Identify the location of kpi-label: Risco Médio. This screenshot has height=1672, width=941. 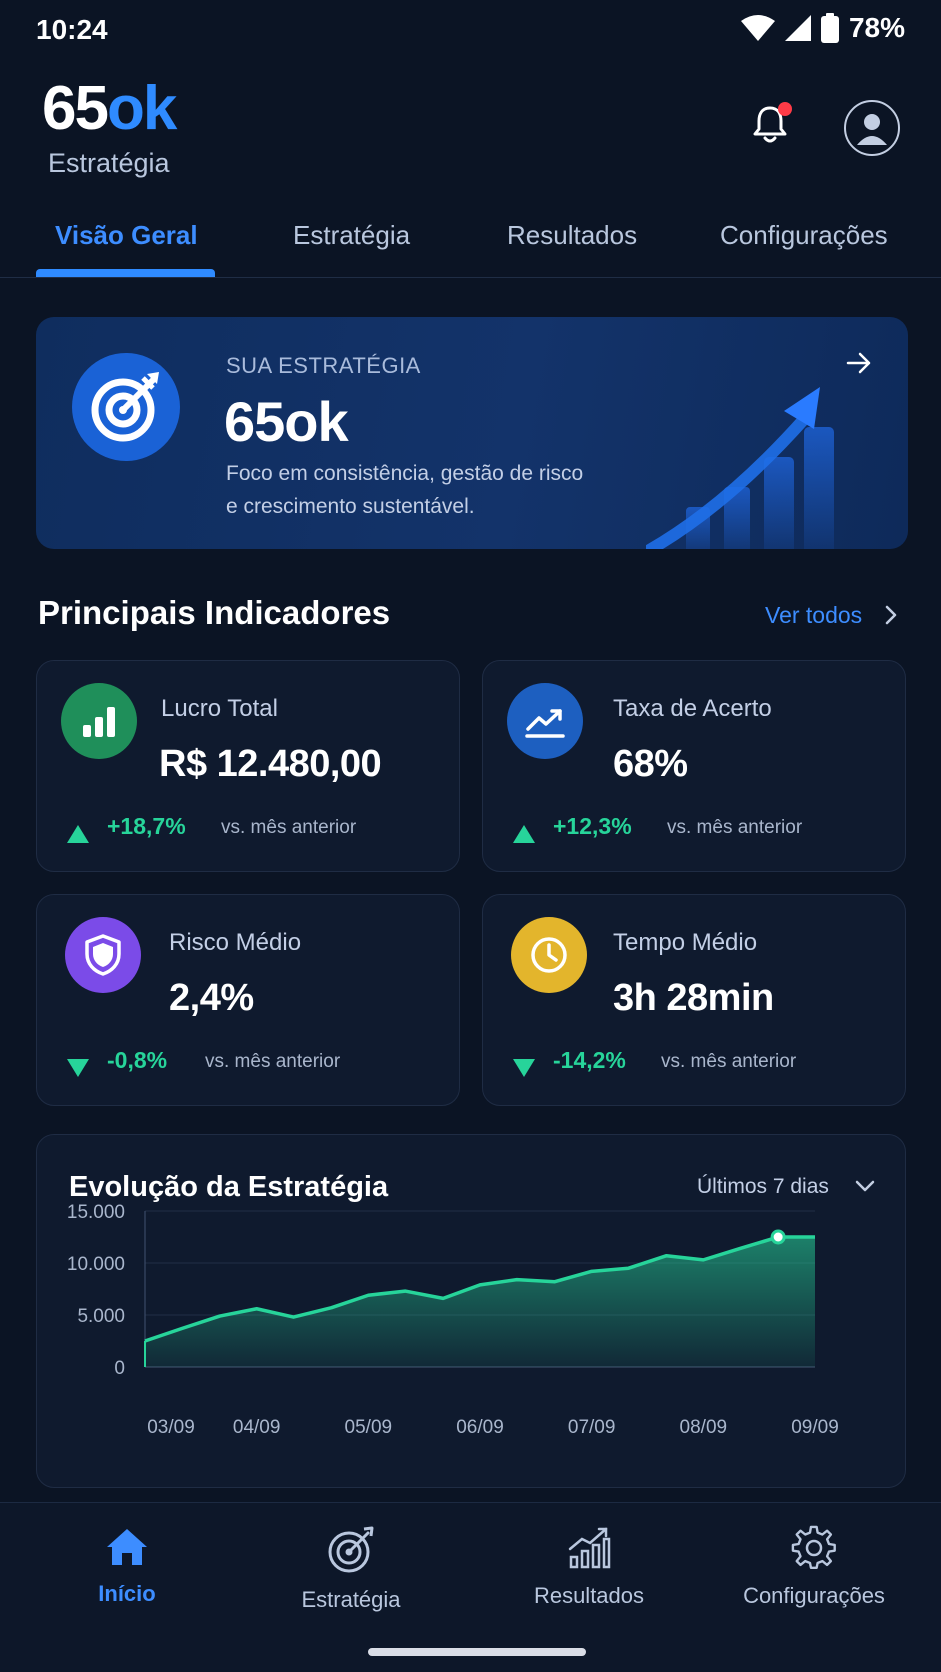
(235, 942).